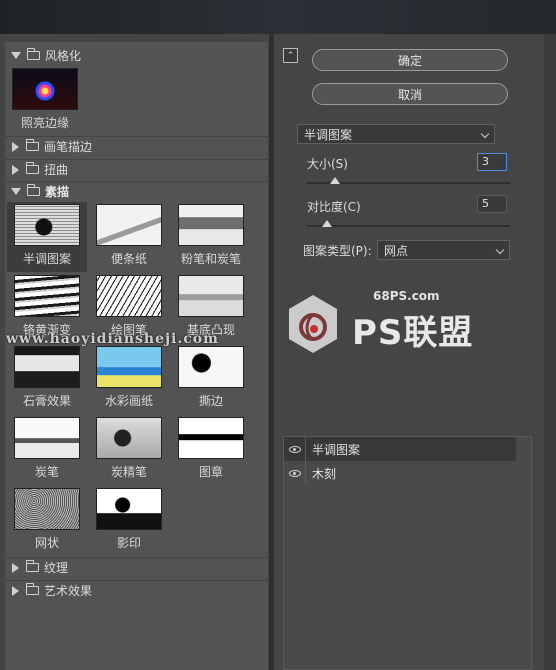 The image size is (556, 670). Describe the element at coordinates (46, 543) in the screenshot. I see `filter-thumb-label: 网状` at that location.